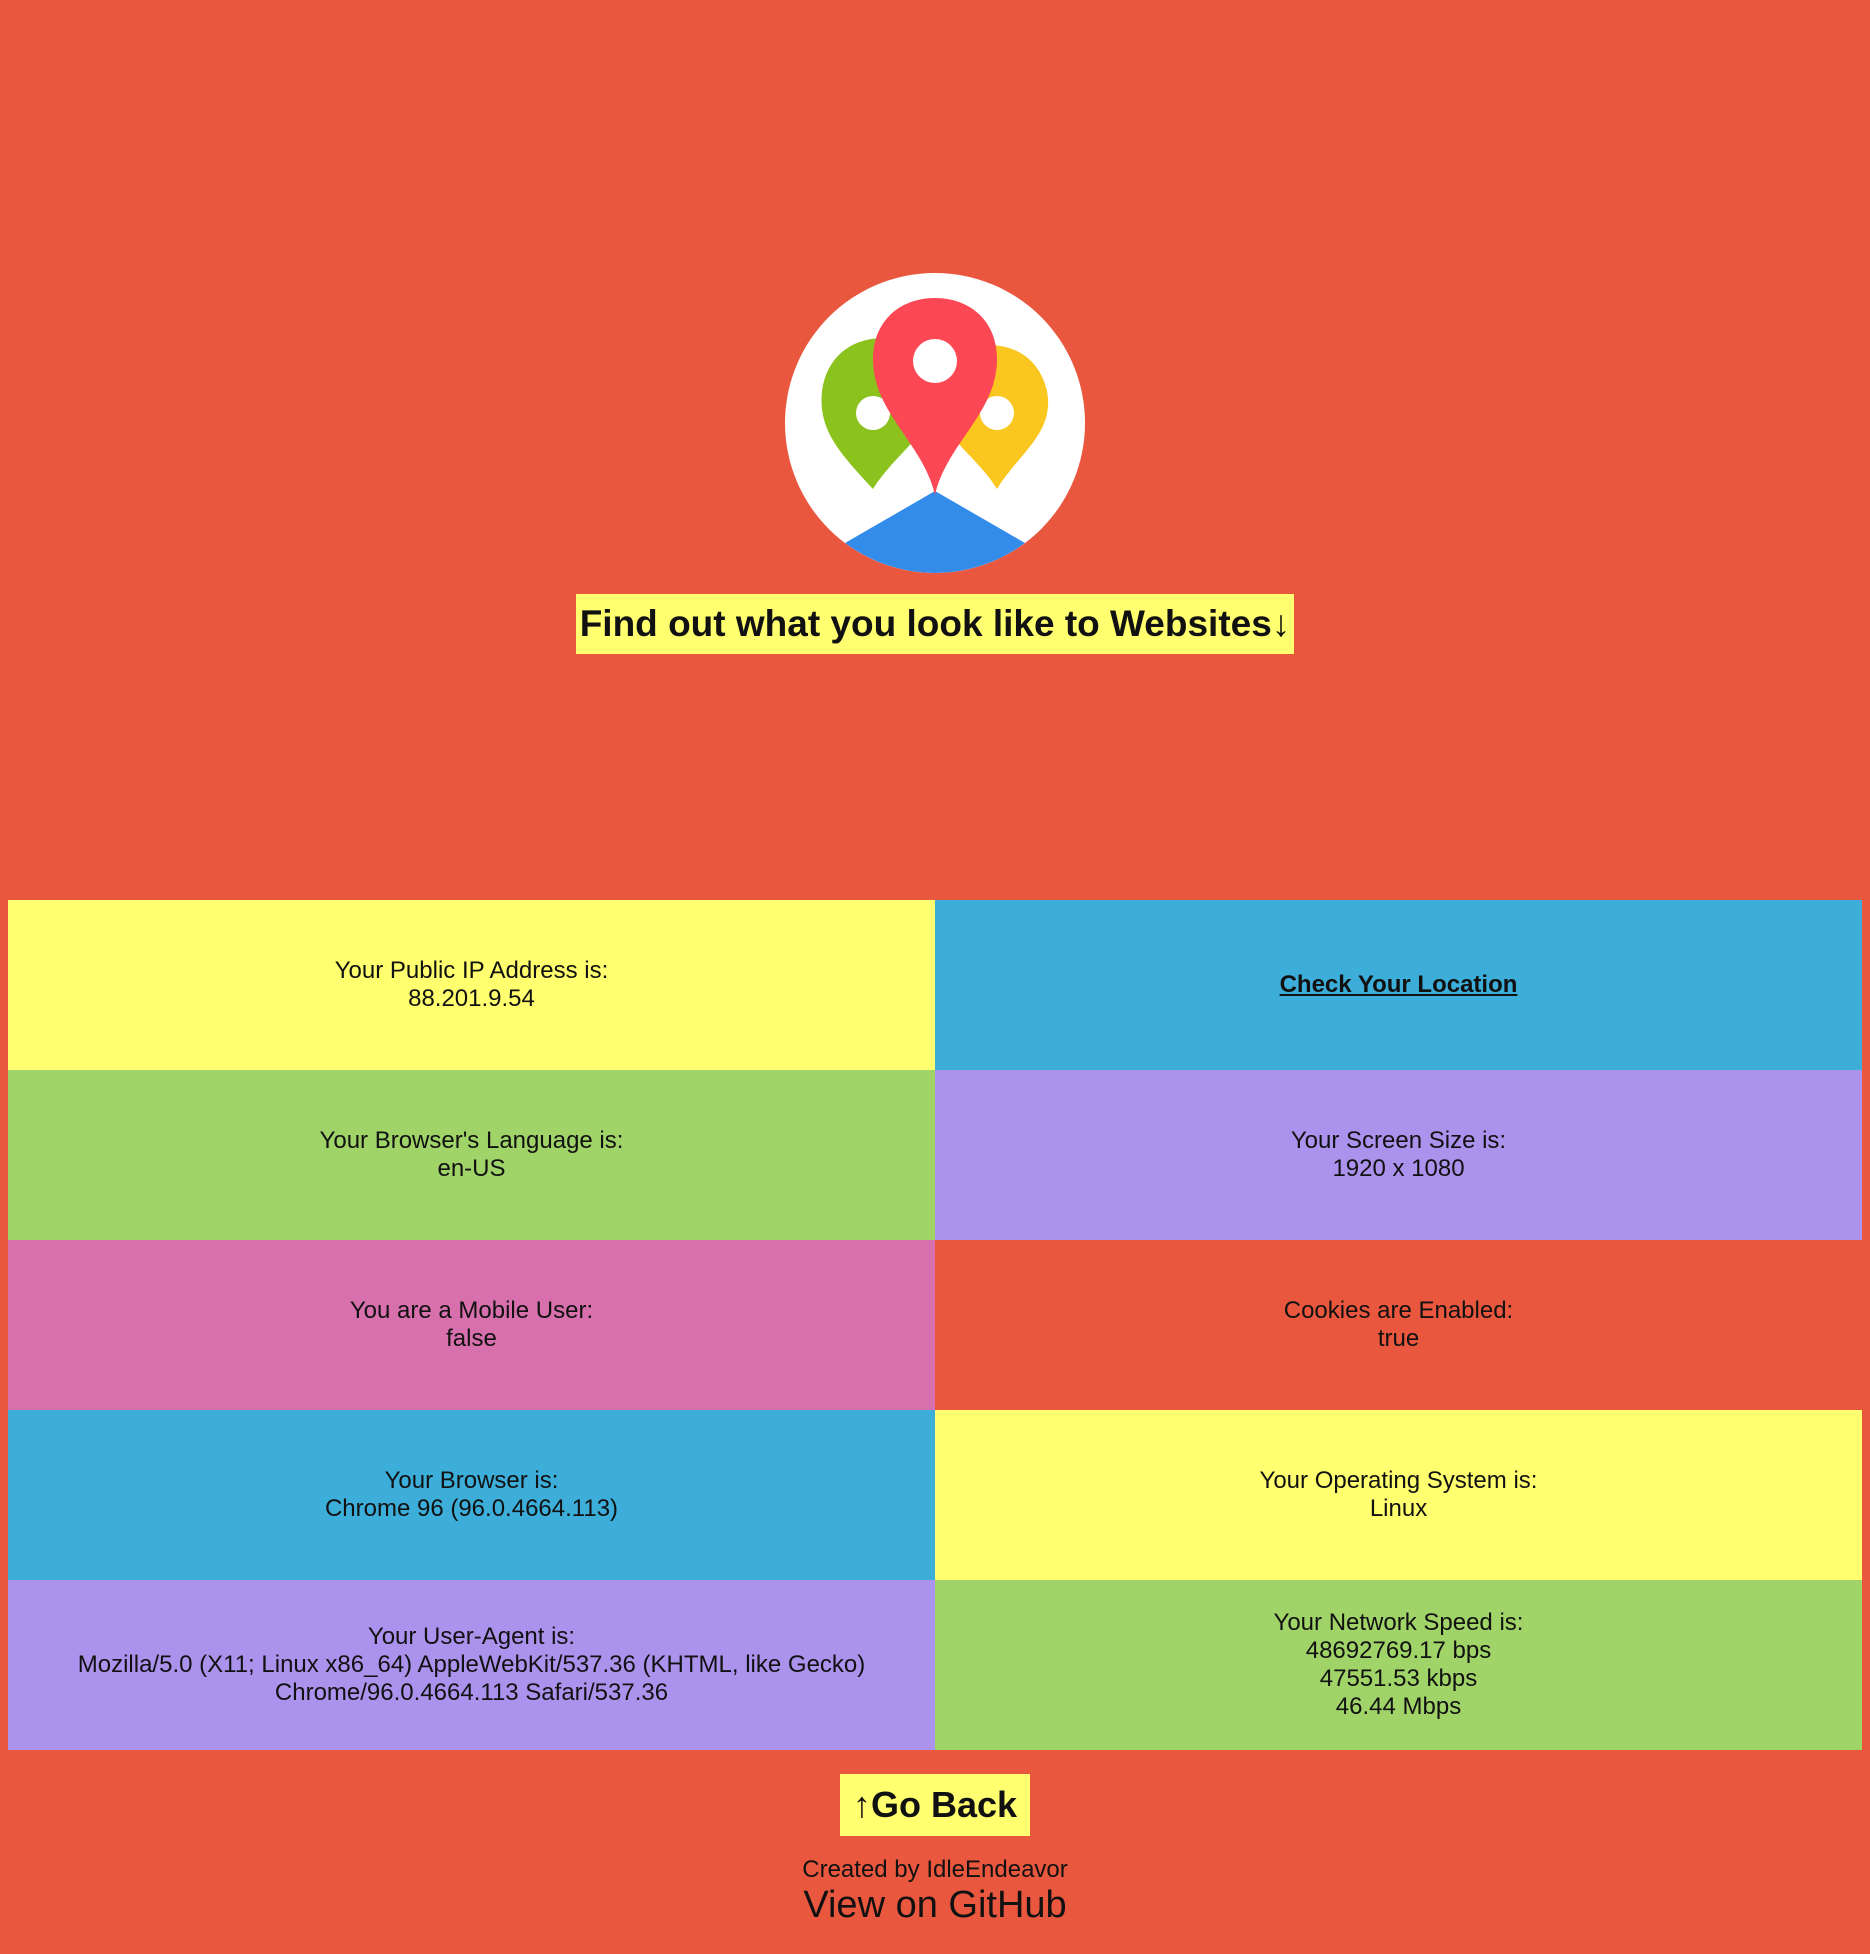  Describe the element at coordinates (471, 1140) in the screenshot. I see `cell-label: Your Browser's Language is:` at that location.